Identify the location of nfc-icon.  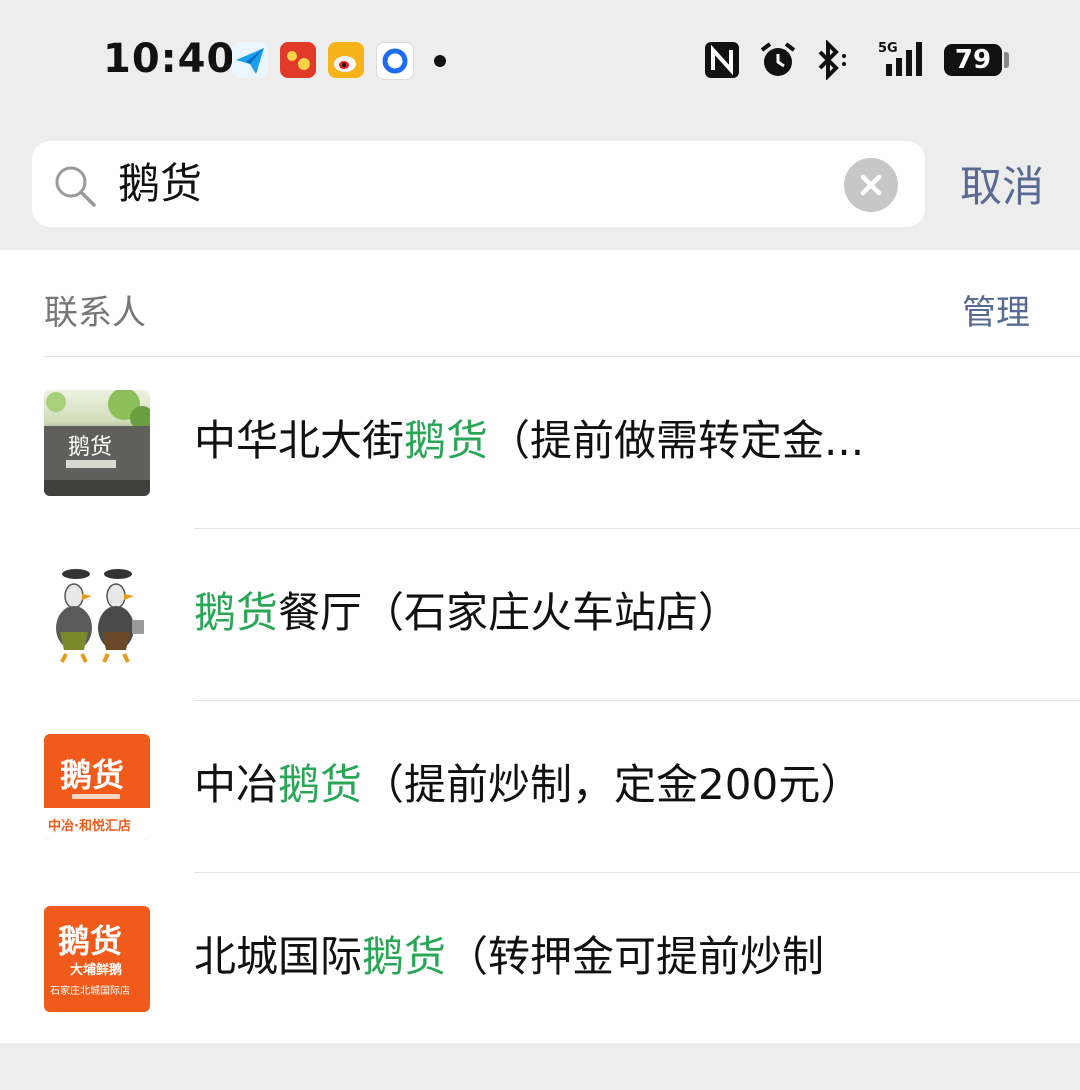
(722, 62).